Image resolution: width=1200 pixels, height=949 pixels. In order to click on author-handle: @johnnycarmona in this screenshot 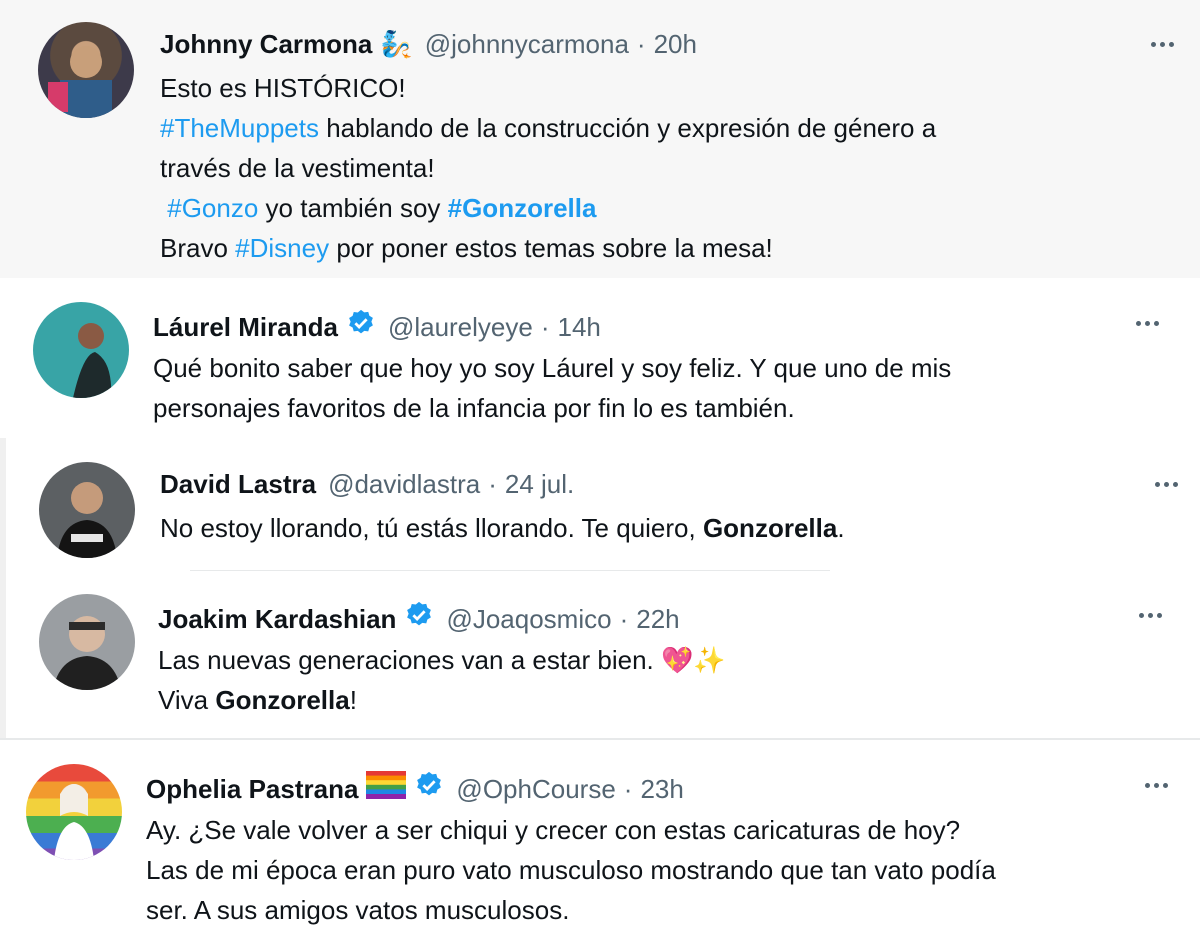, I will do `click(527, 44)`.